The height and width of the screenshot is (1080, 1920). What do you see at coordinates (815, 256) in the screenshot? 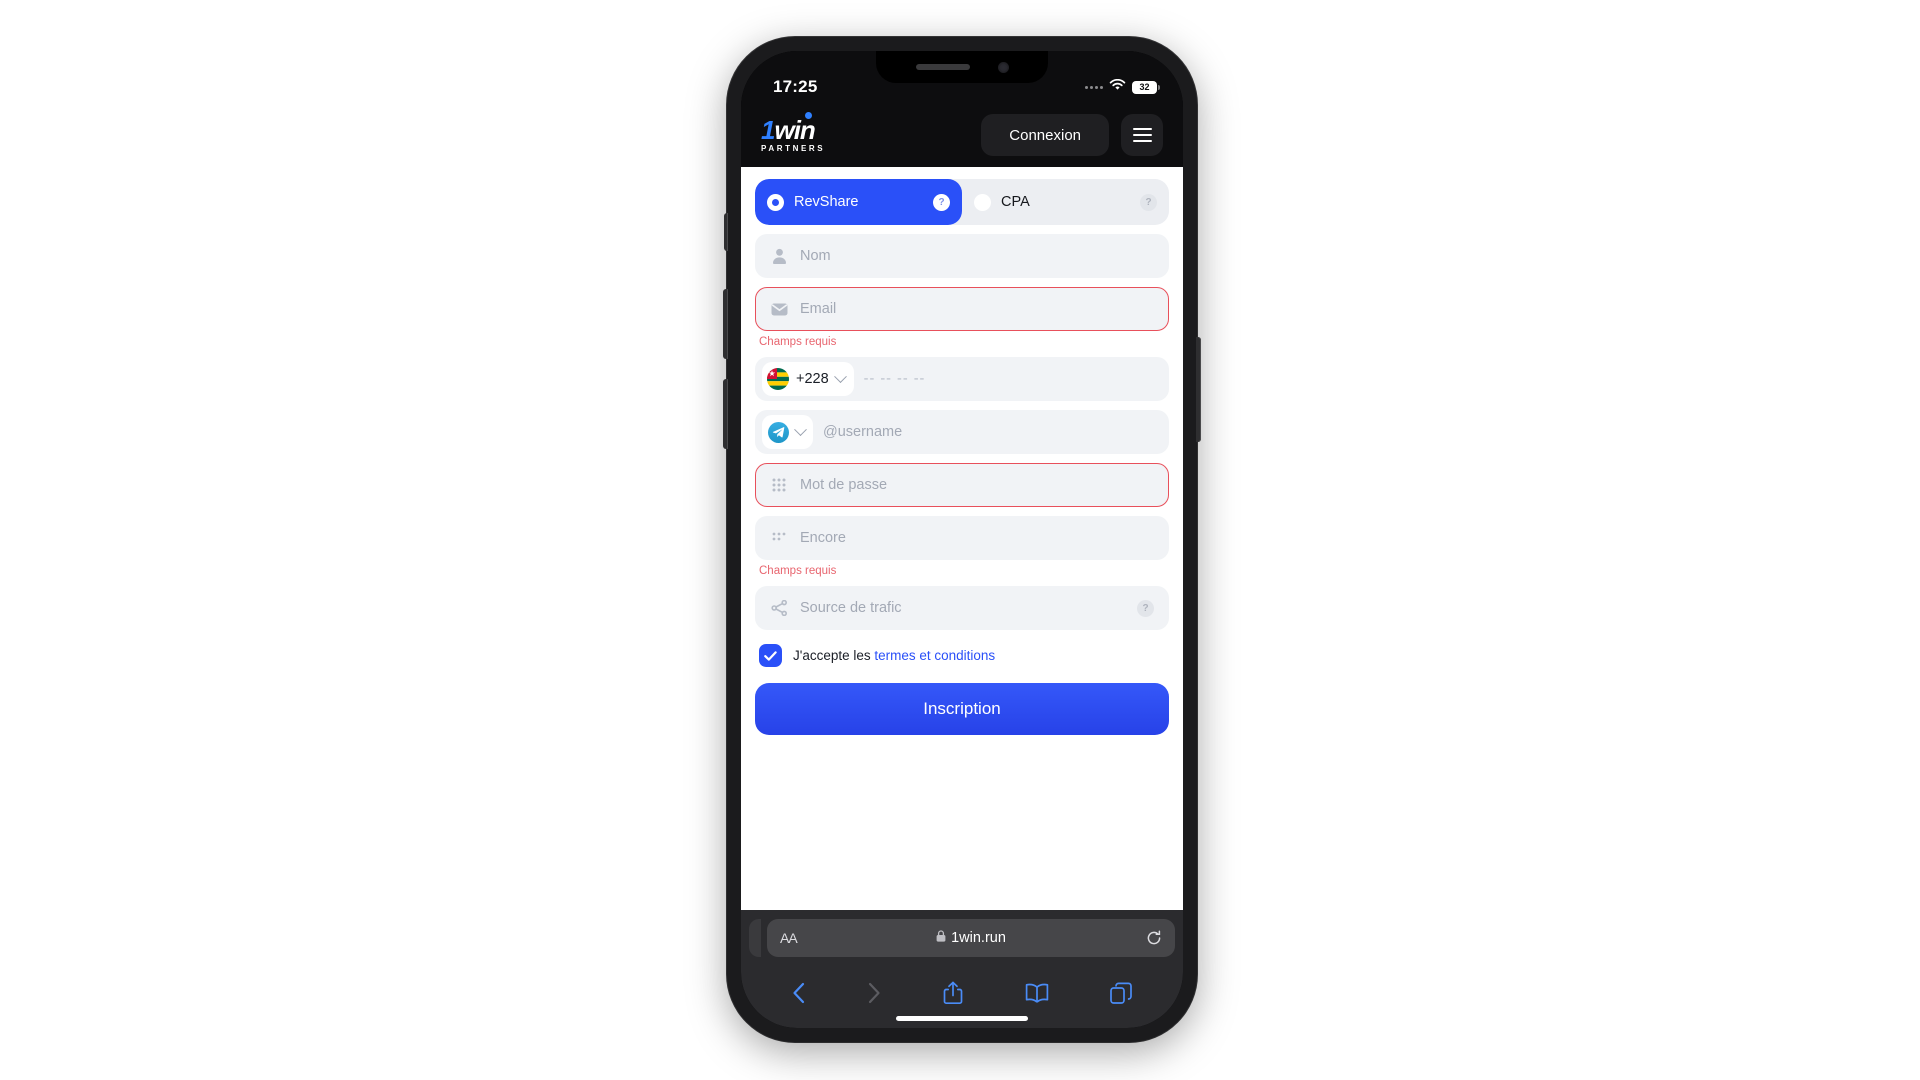
I see `name-placeholder: Nom` at bounding box center [815, 256].